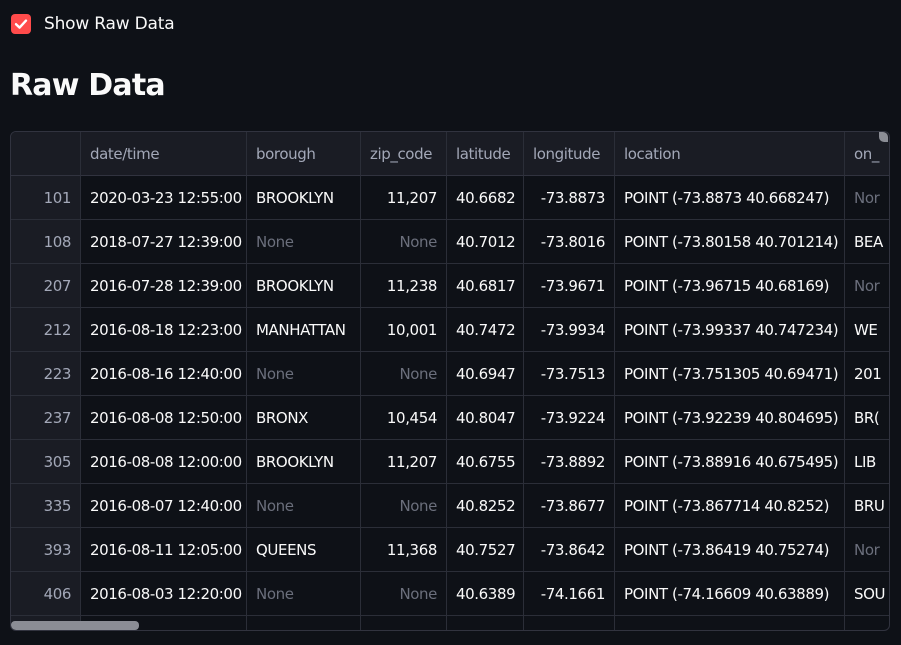 This screenshot has width=901, height=645. Describe the element at coordinates (46, 506) in the screenshot. I see `row-index: 335` at that location.